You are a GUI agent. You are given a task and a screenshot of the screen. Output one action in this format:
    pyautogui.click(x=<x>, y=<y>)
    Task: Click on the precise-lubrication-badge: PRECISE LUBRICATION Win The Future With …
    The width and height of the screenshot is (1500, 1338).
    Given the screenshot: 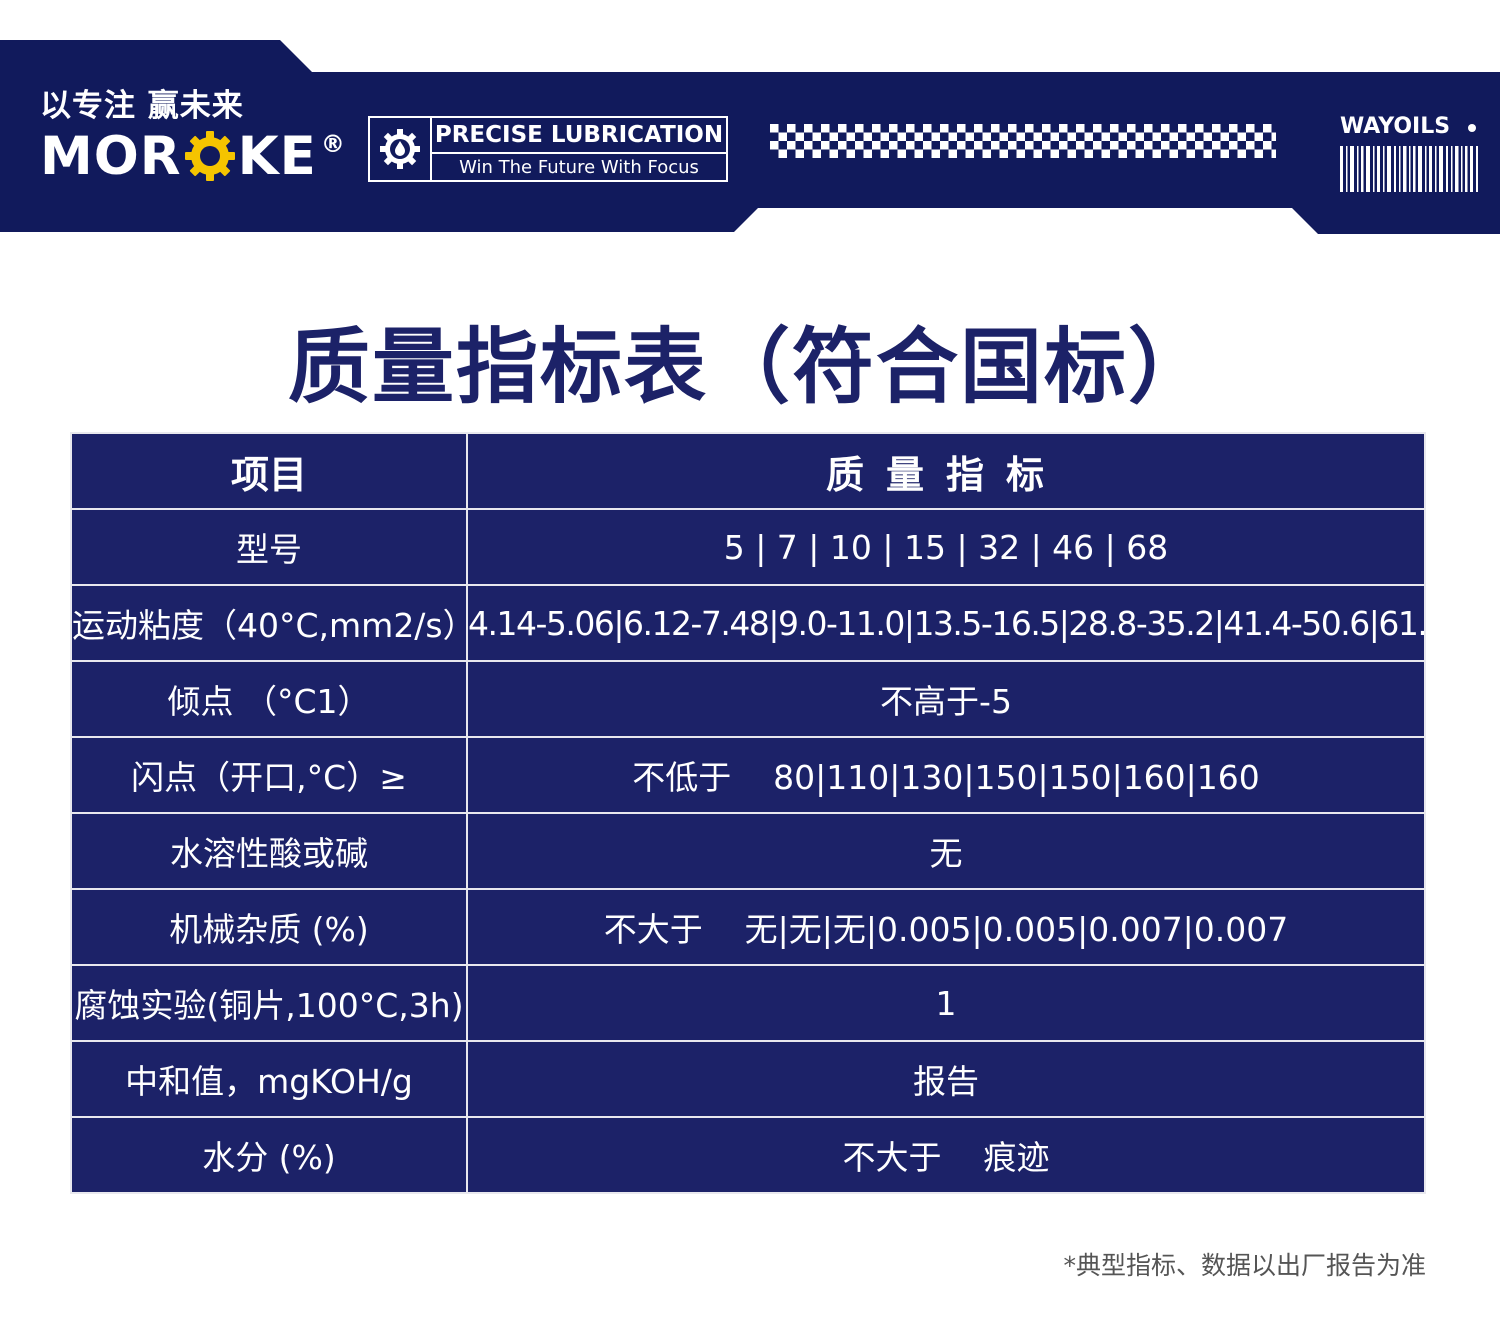 What is the action you would take?
    pyautogui.click(x=548, y=149)
    